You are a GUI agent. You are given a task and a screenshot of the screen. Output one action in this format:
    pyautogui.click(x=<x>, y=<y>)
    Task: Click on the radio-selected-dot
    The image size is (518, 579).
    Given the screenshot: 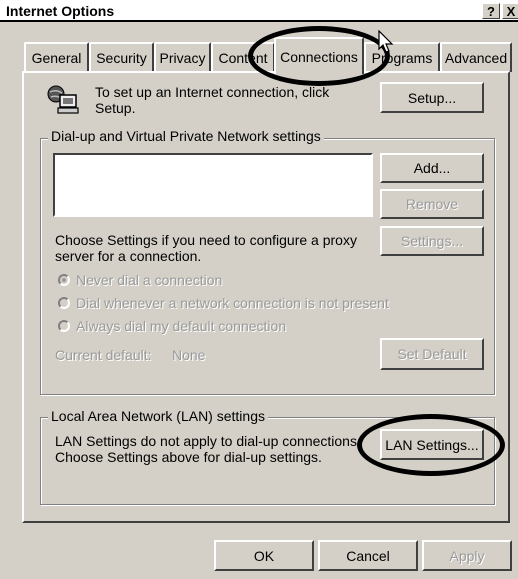 What is the action you would take?
    pyautogui.click(x=64, y=280)
    